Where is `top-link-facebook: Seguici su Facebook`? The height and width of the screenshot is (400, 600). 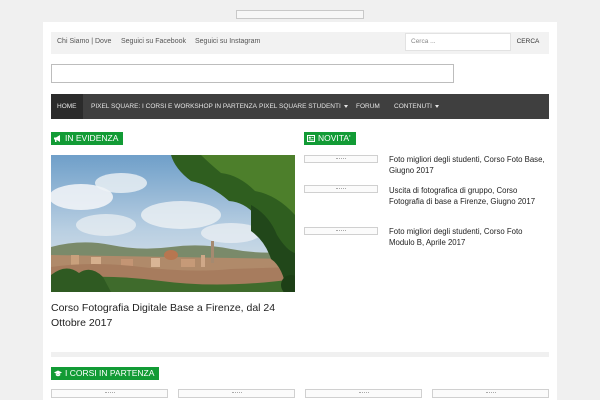 top-link-facebook: Seguici su Facebook is located at coordinates (153, 41).